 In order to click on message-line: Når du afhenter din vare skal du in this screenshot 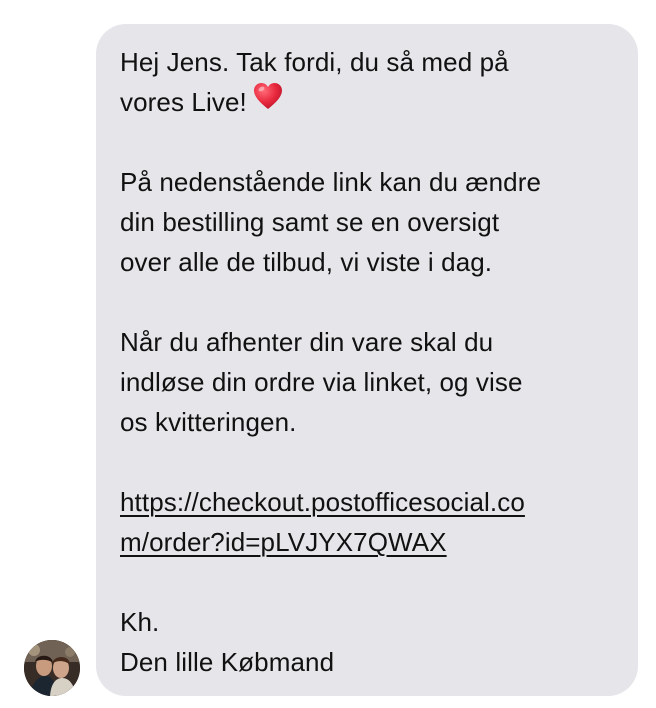, I will do `click(307, 342)`.